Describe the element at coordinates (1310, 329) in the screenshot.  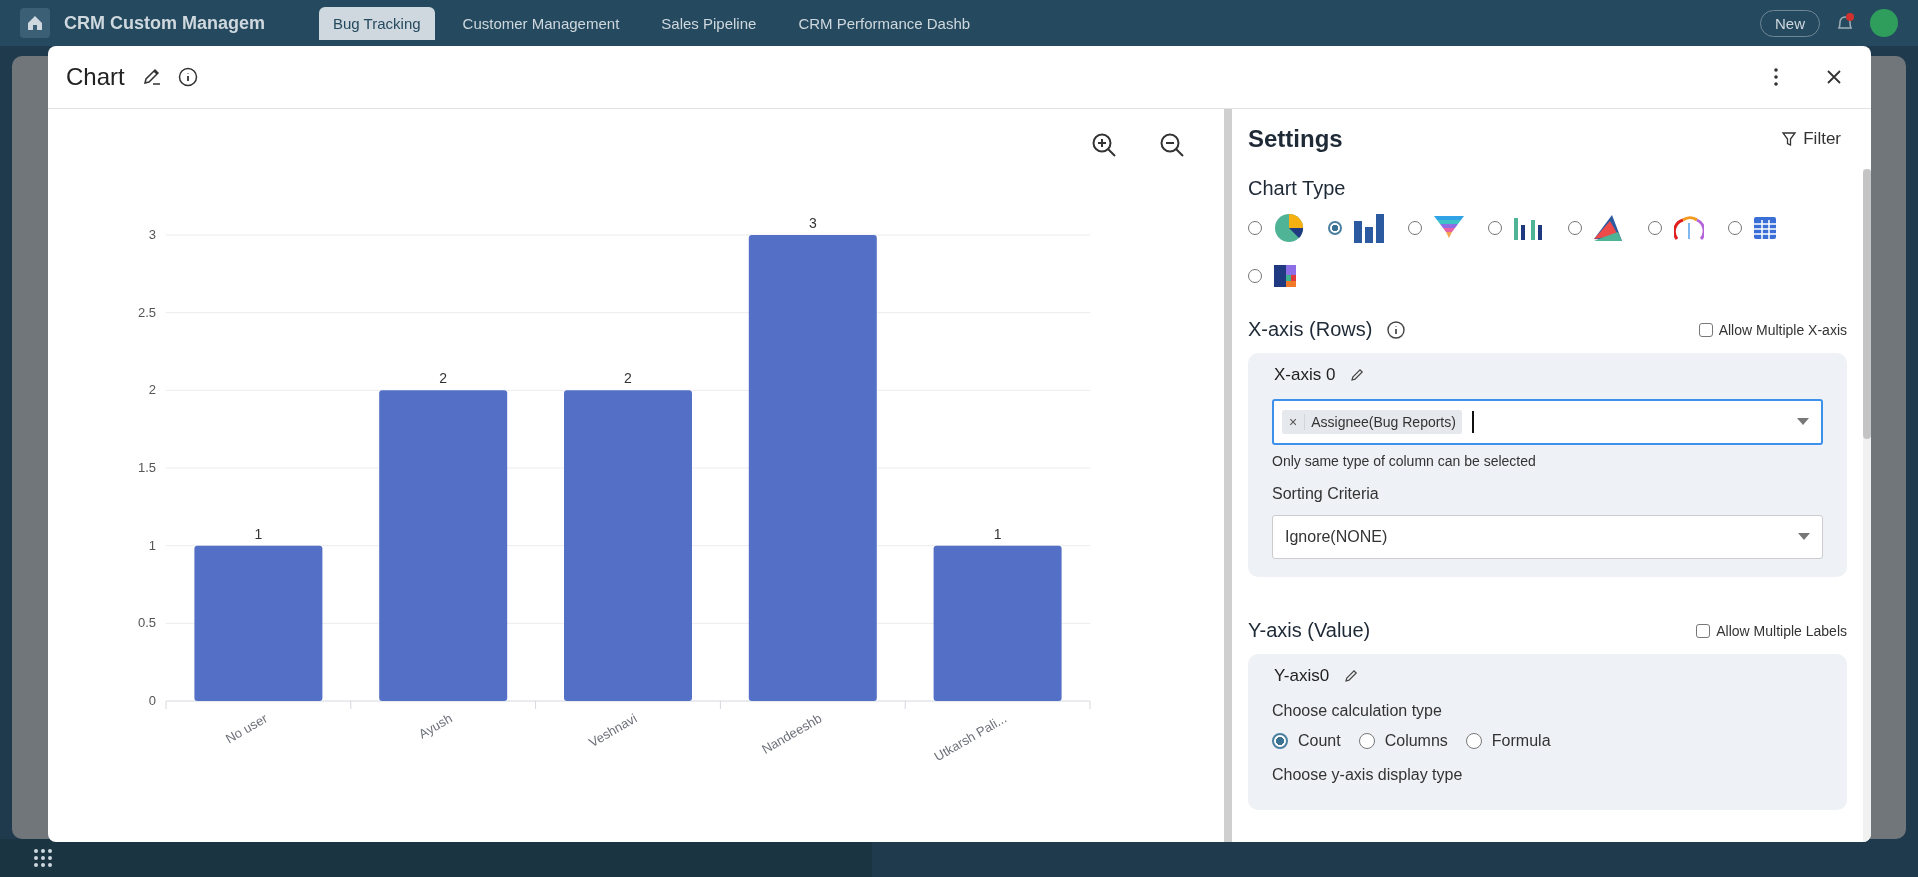
I see `section-title: X-axis (Rows)` at that location.